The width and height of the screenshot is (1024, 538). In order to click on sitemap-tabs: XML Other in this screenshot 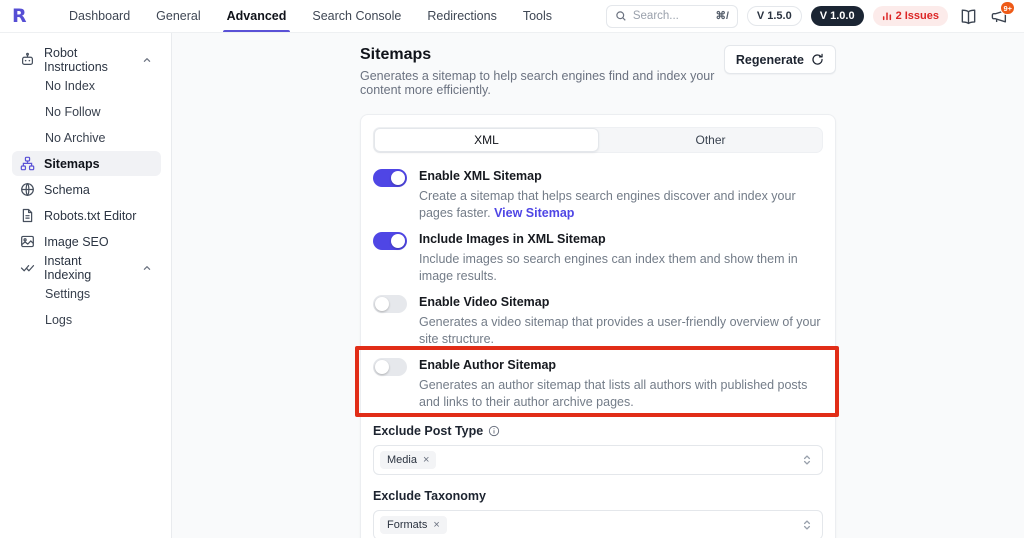, I will do `click(598, 140)`.